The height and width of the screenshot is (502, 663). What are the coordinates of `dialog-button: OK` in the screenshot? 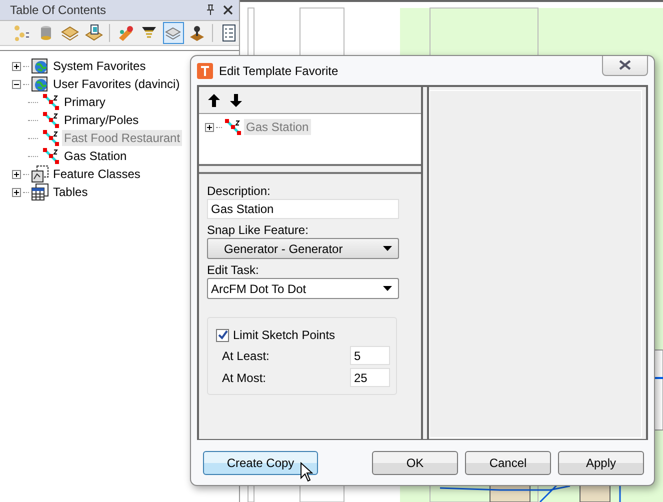 It's located at (415, 462).